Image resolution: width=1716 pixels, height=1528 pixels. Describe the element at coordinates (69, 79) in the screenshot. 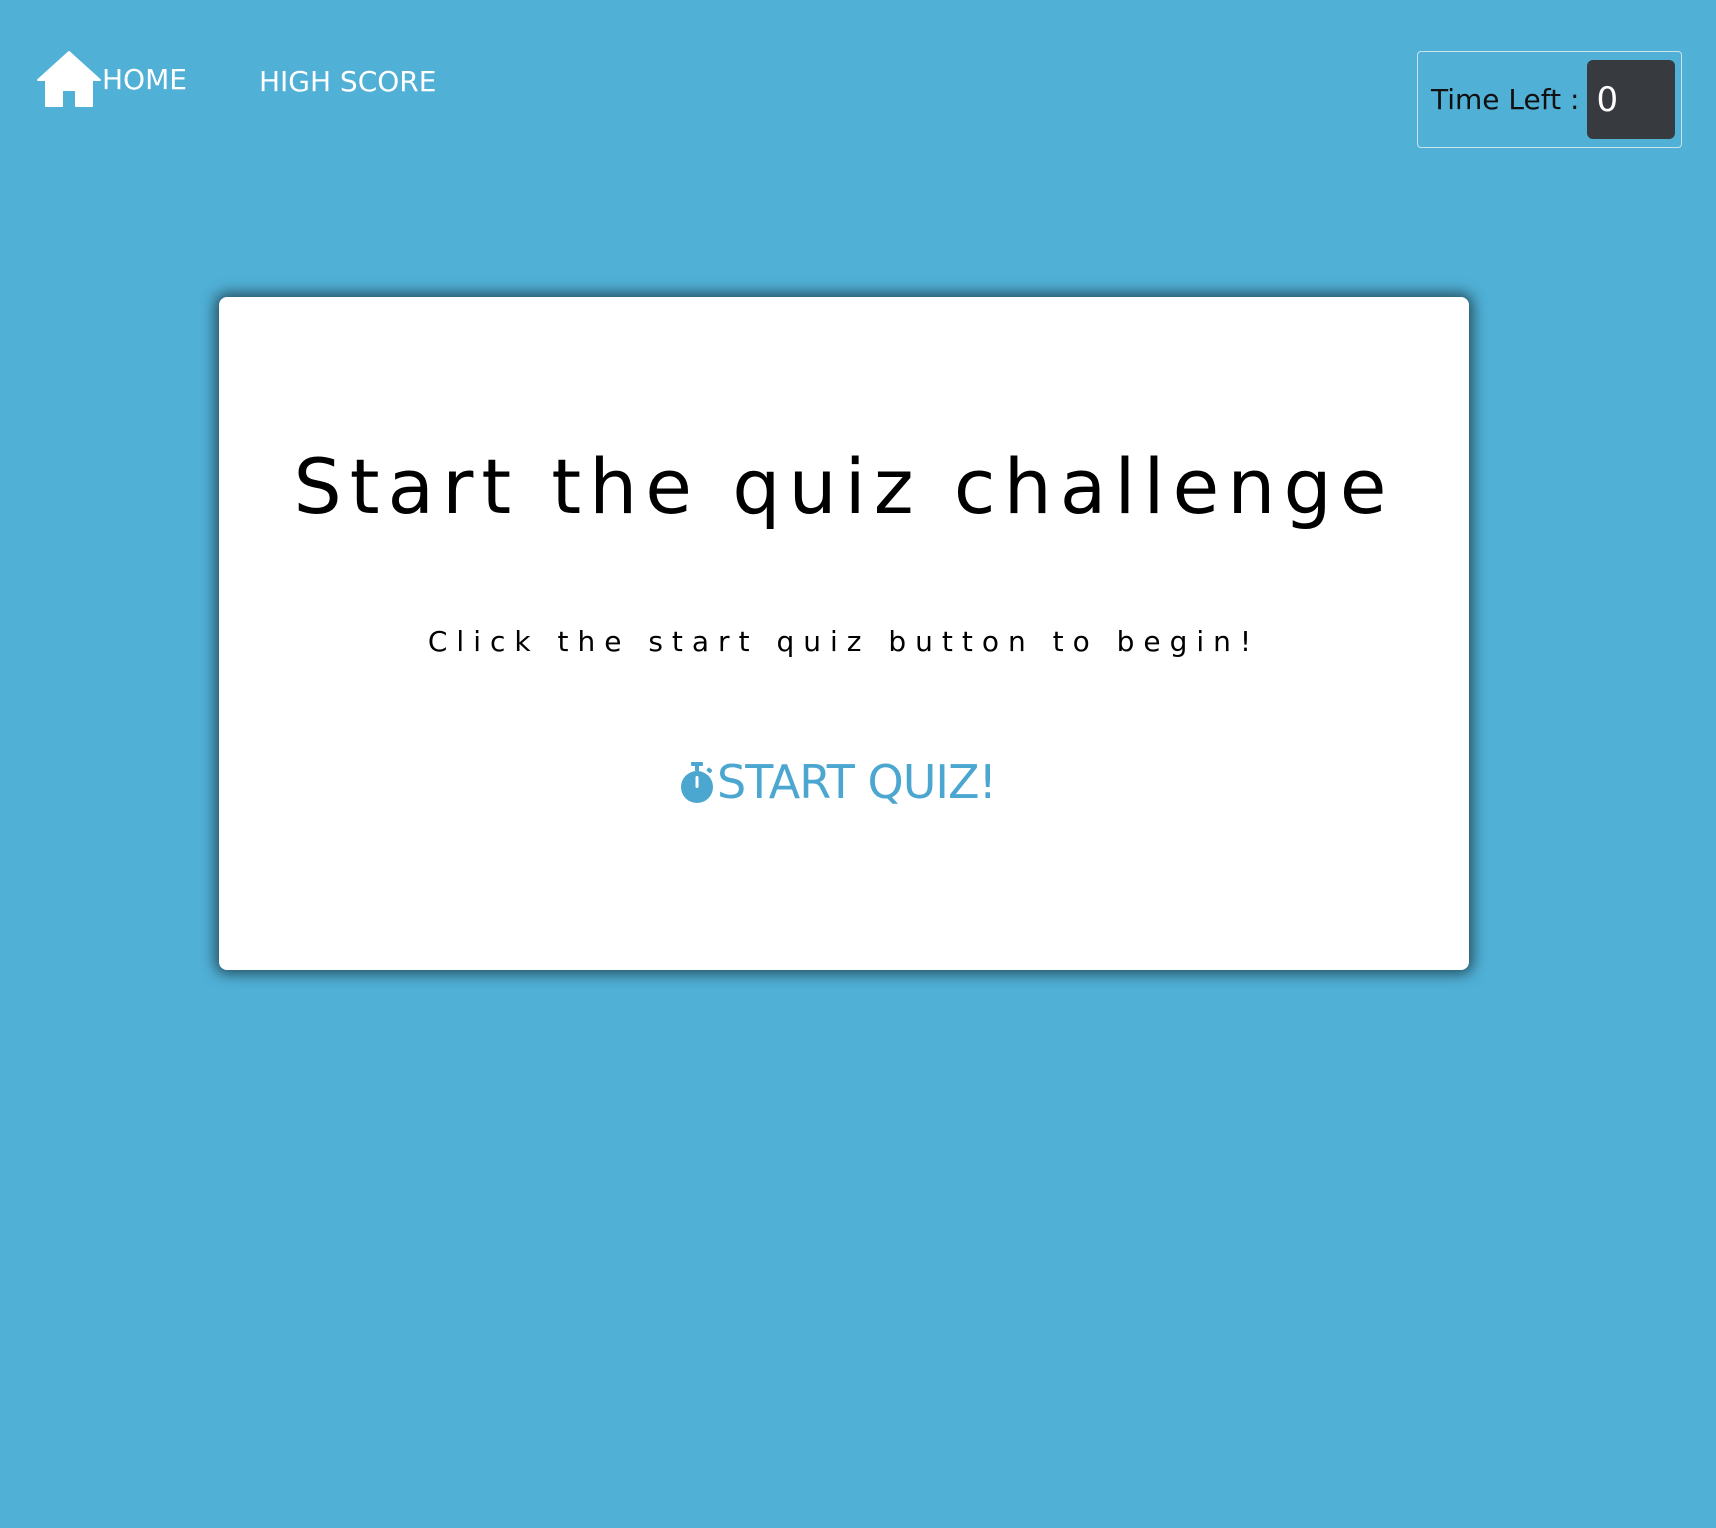

I see `home-icon` at that location.